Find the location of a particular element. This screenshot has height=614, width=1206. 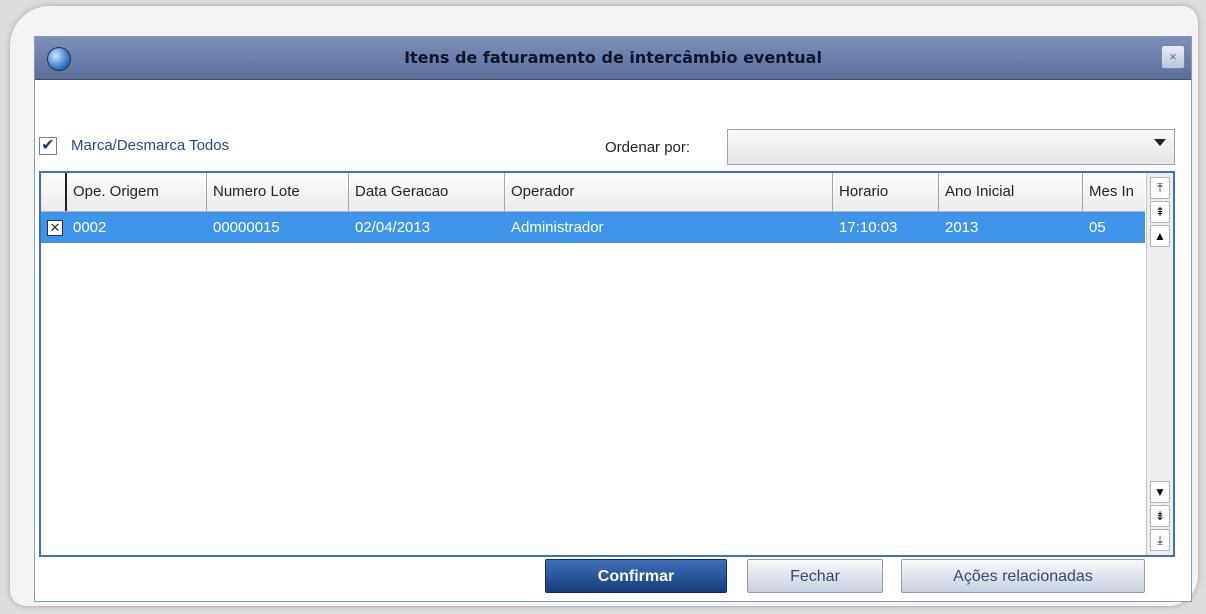

sort-select is located at coordinates (951, 147).